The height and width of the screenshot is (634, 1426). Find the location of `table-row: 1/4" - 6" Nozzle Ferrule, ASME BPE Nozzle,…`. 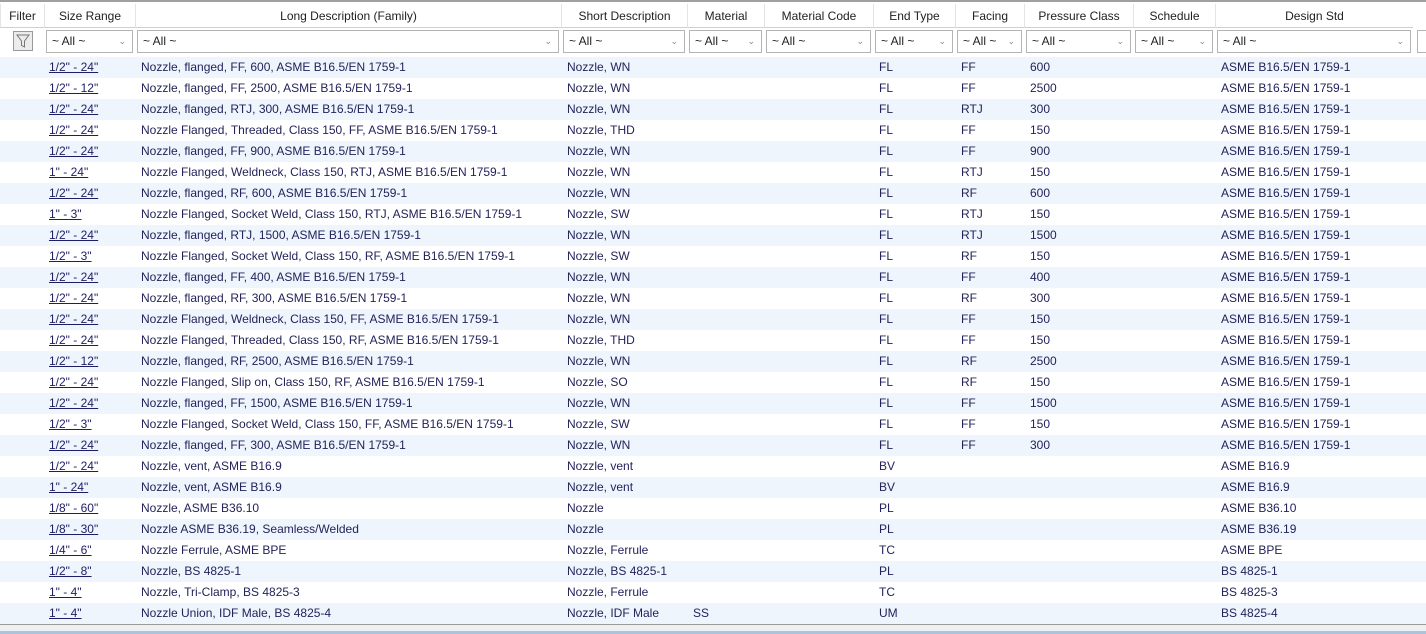

table-row: 1/4" - 6" Nozzle Ferrule, ASME BPE Nozzle,… is located at coordinates (713, 550).